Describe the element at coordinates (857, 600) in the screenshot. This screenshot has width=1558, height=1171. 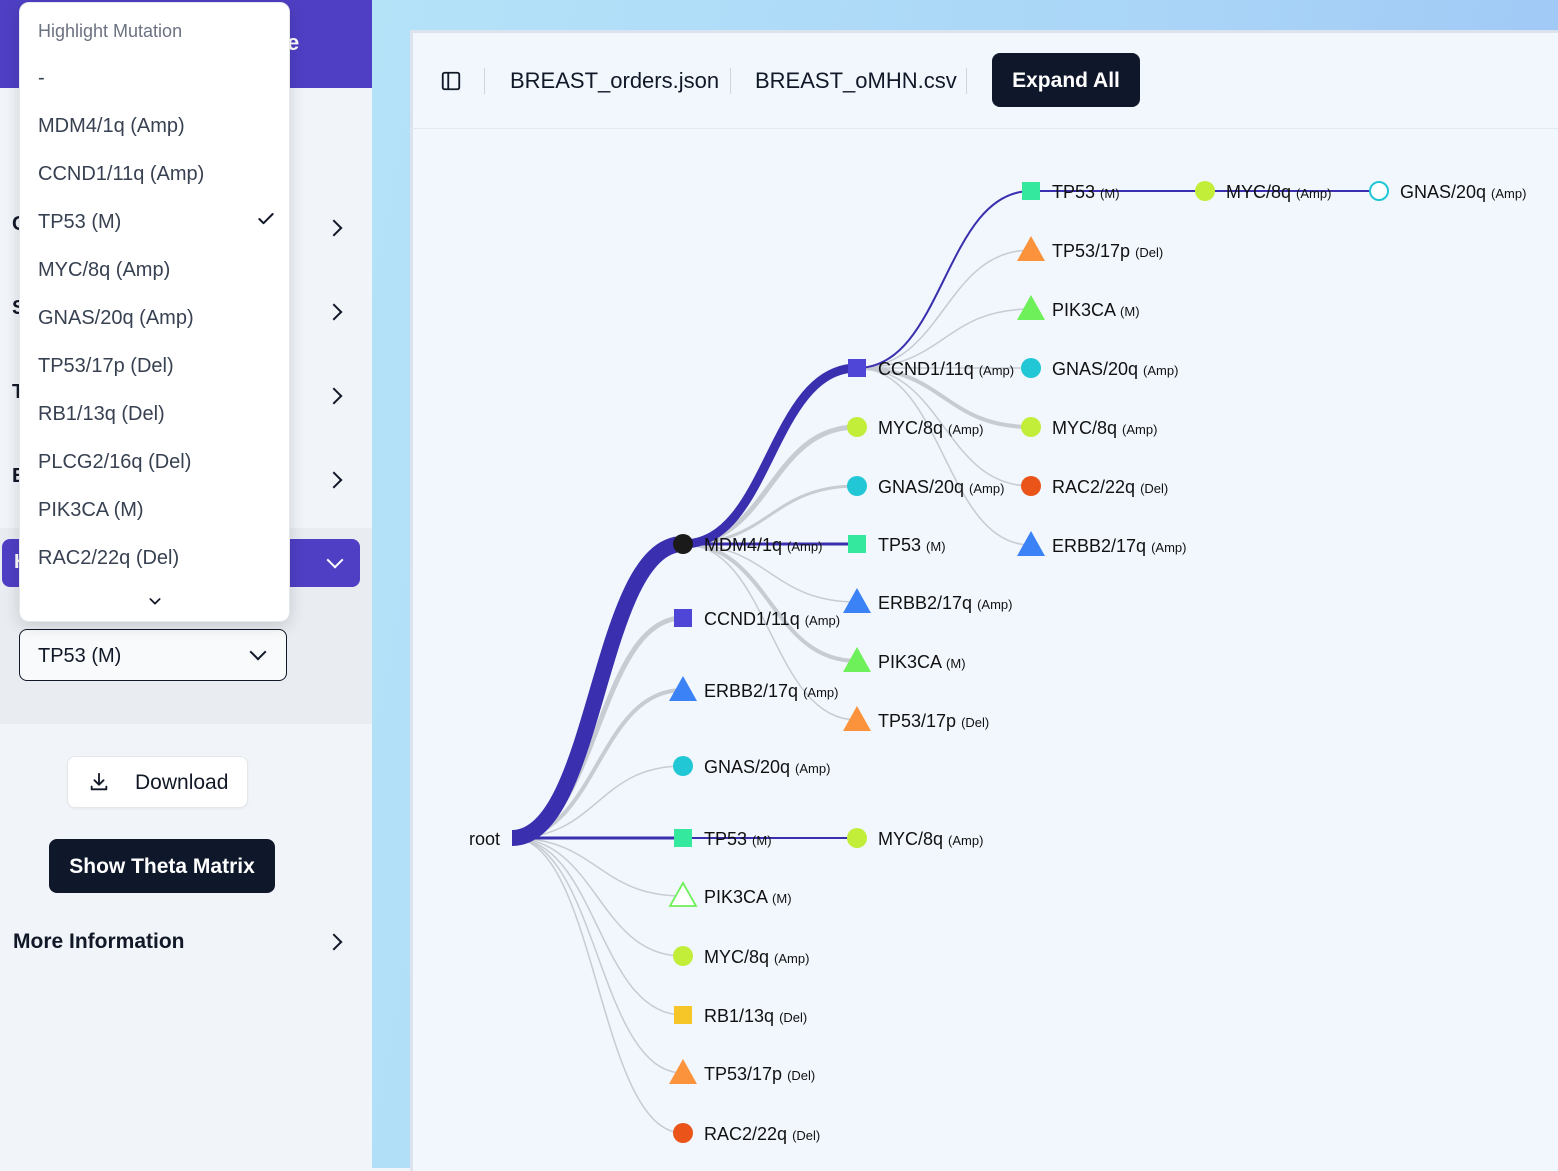
I see `node-triangle-marker` at that location.